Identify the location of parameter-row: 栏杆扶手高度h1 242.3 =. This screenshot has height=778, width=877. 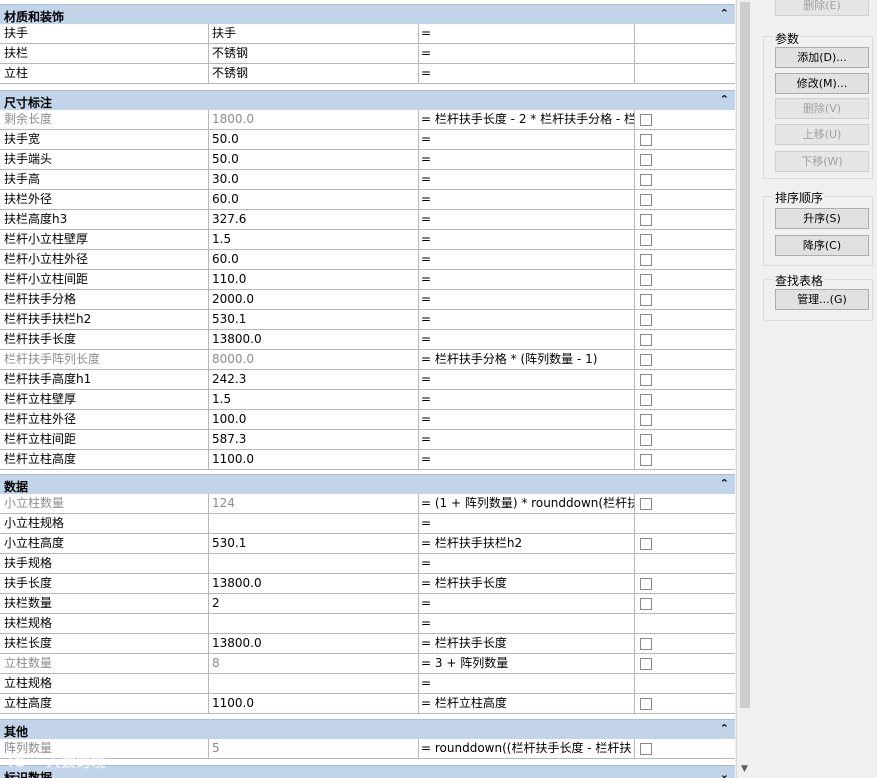
(367, 380).